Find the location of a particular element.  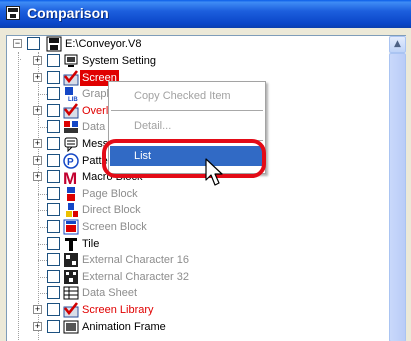

macro-icon: M is located at coordinates (71, 178).